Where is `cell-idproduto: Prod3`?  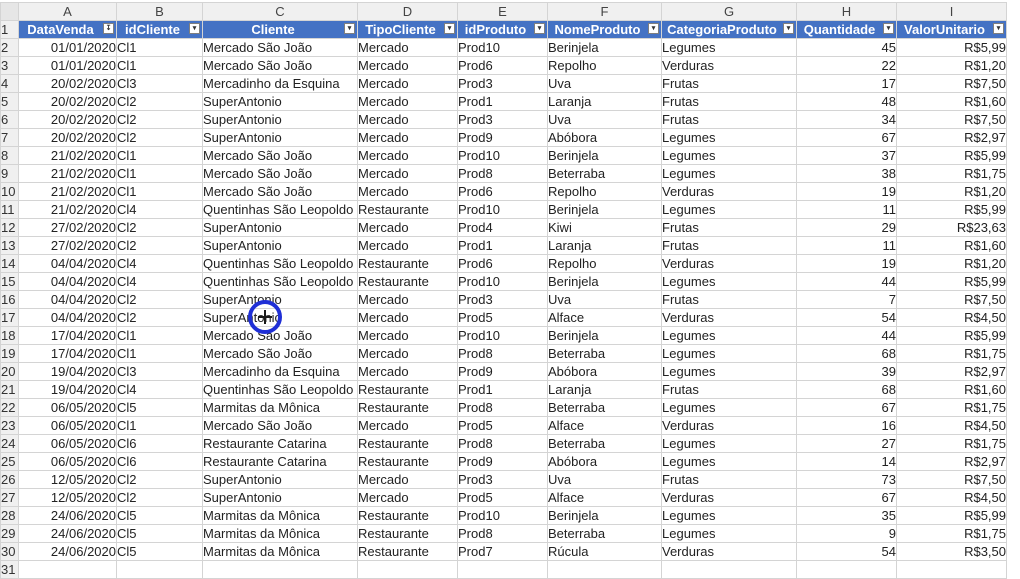 cell-idproduto: Prod3 is located at coordinates (502, 299).